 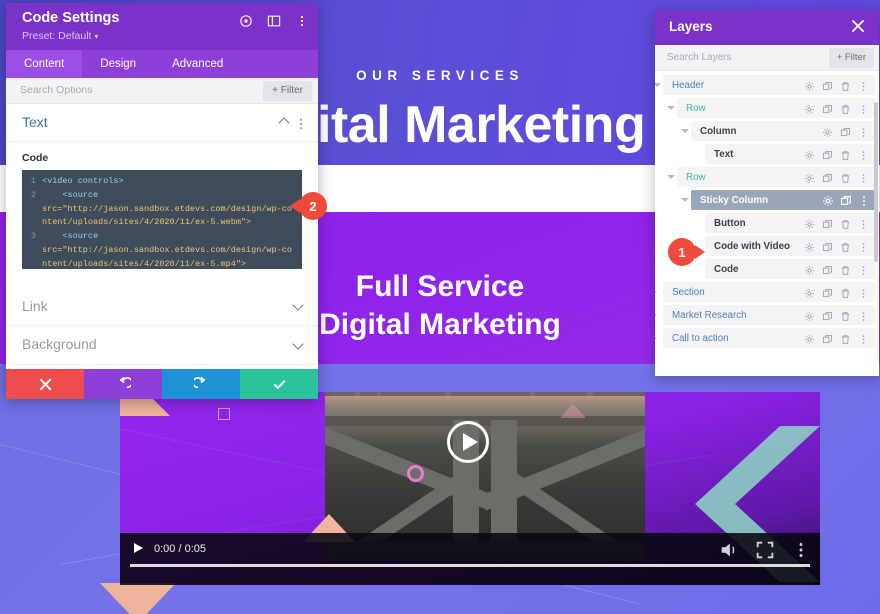 I want to click on section-link: Link, so click(x=162, y=307).